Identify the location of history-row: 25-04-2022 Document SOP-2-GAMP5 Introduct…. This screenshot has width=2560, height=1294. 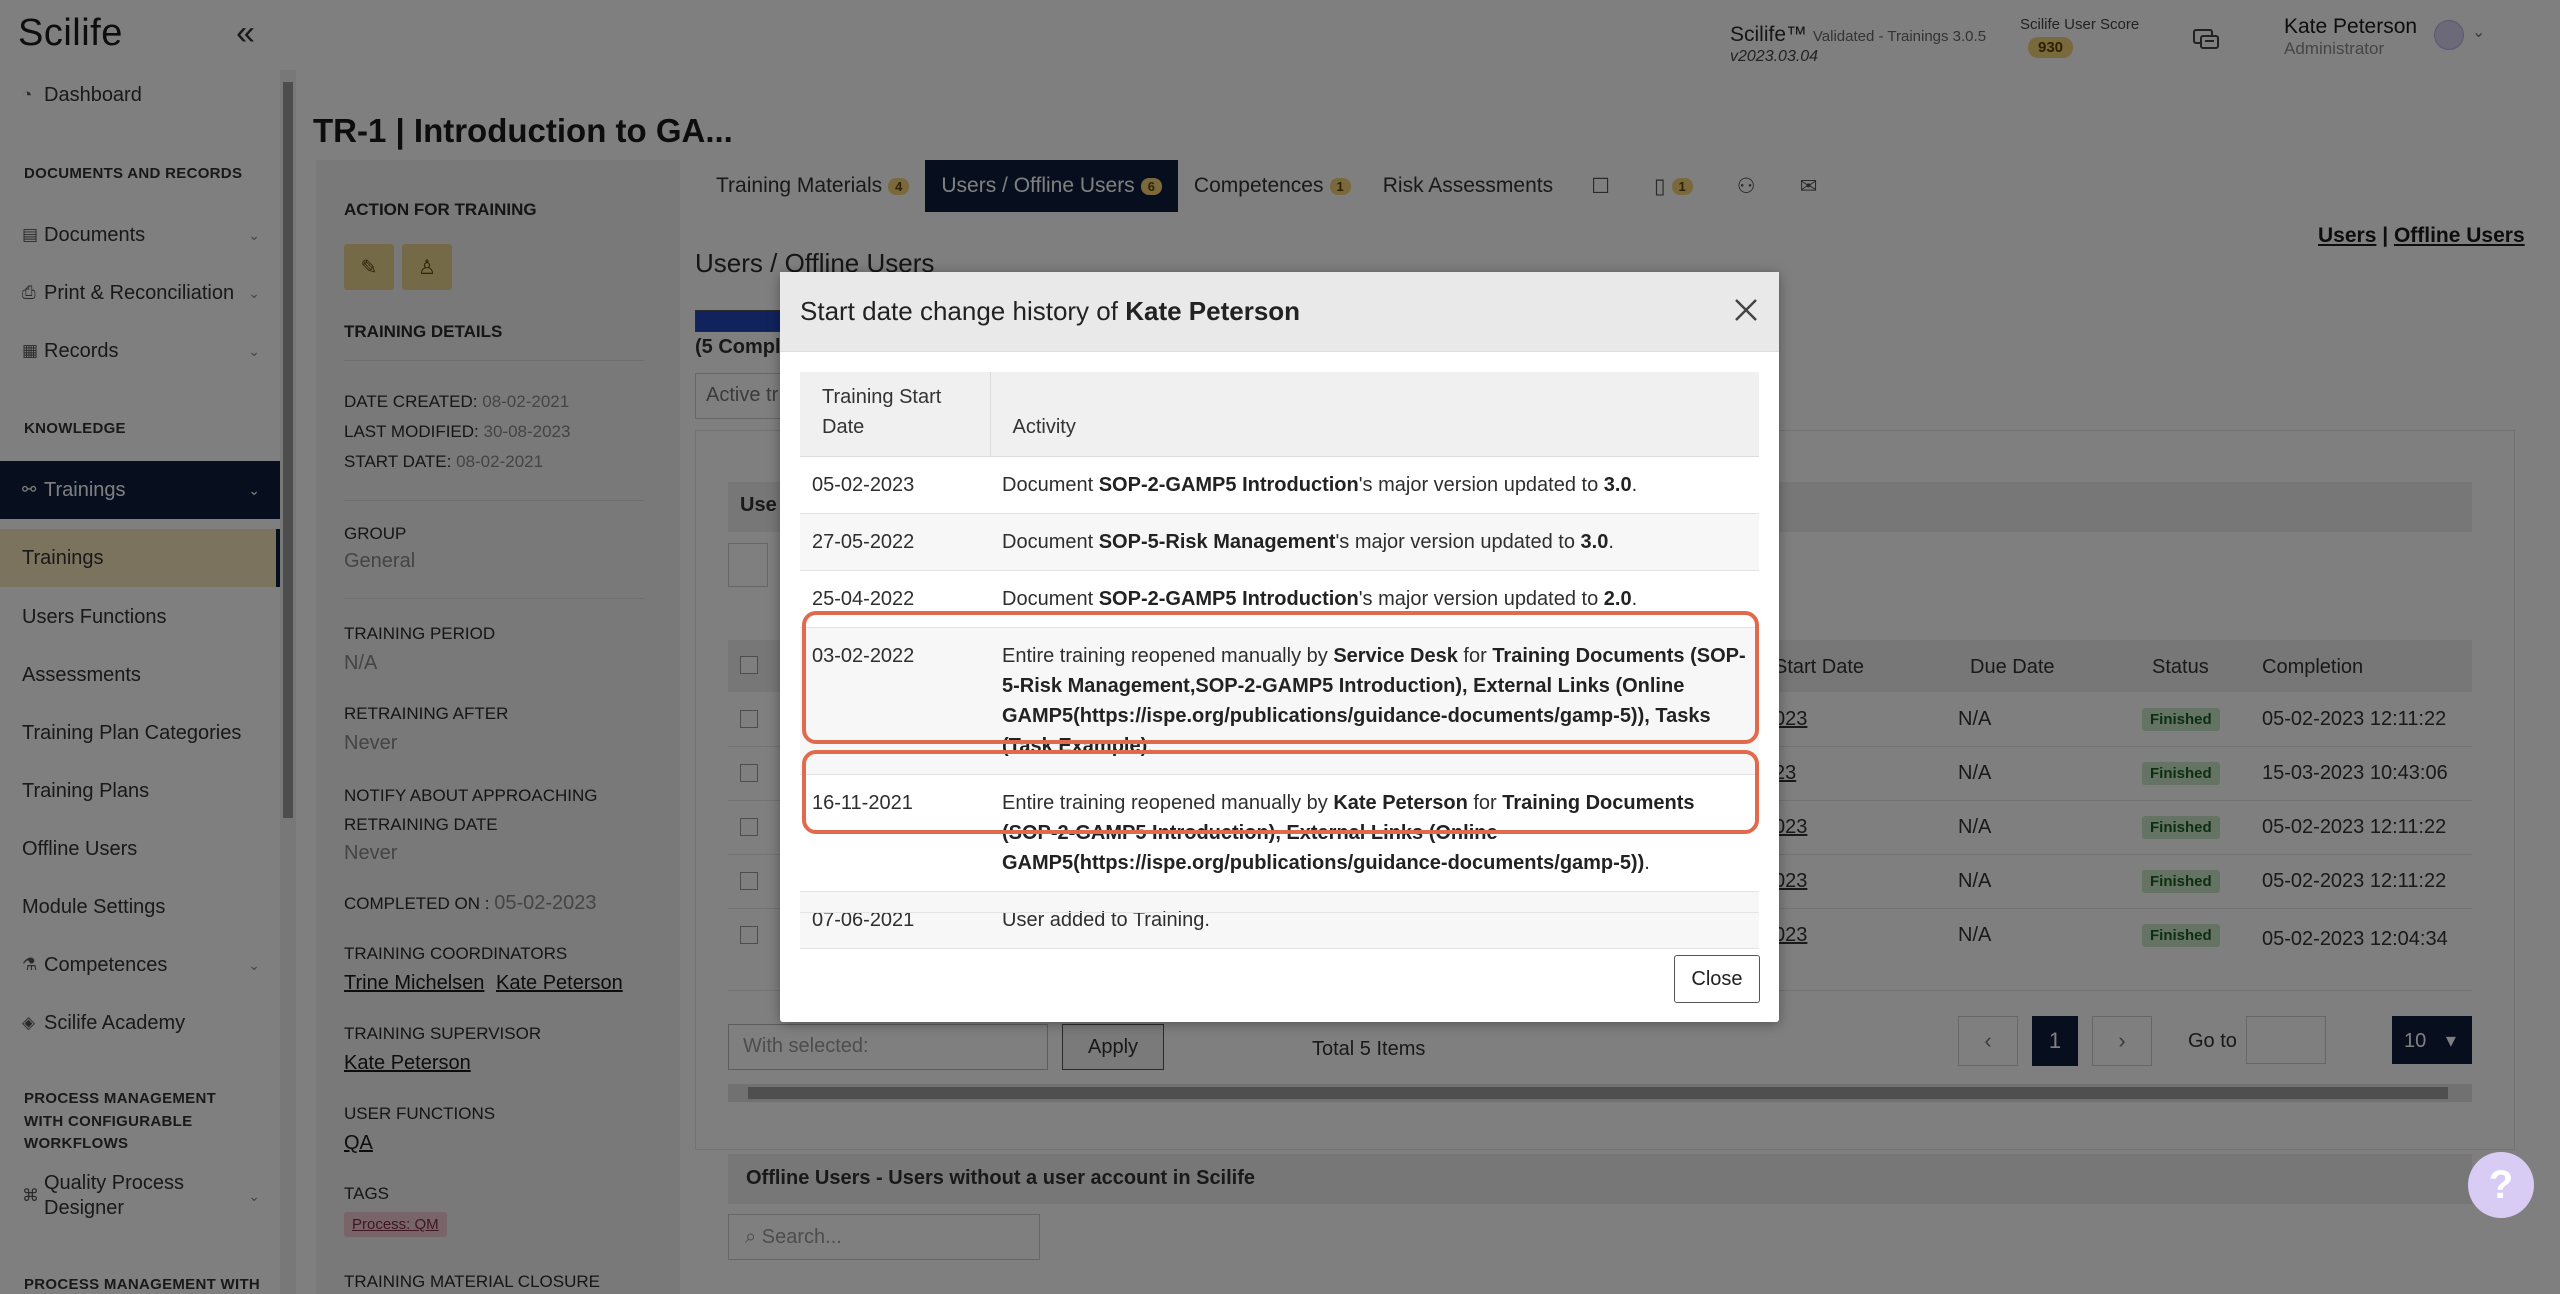
(1279, 599).